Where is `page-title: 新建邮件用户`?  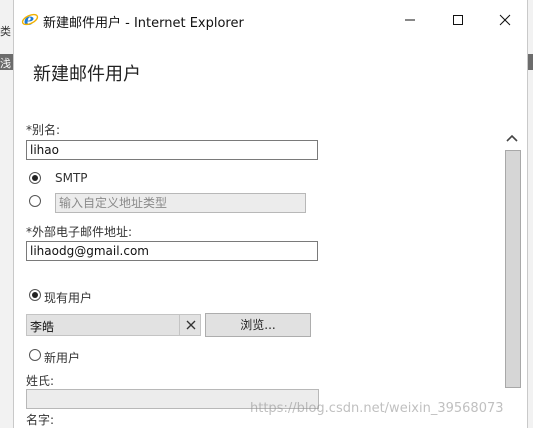 page-title: 新建邮件用户 is located at coordinates (87, 74).